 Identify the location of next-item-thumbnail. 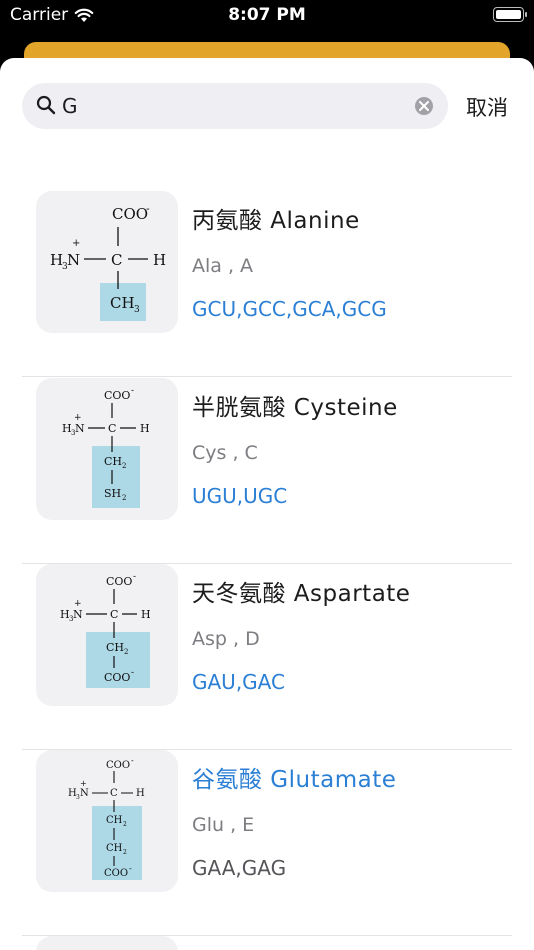
(107, 943).